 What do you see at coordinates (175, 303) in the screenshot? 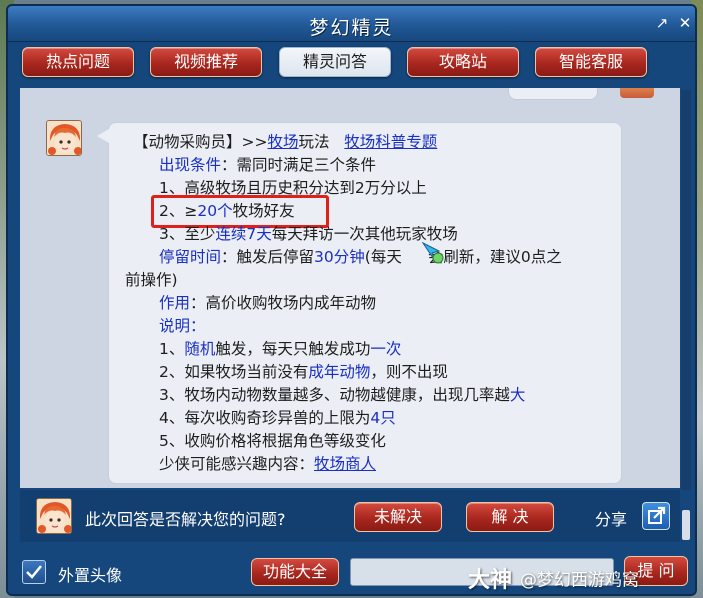
I see `usage-label: 作用` at bounding box center [175, 303].